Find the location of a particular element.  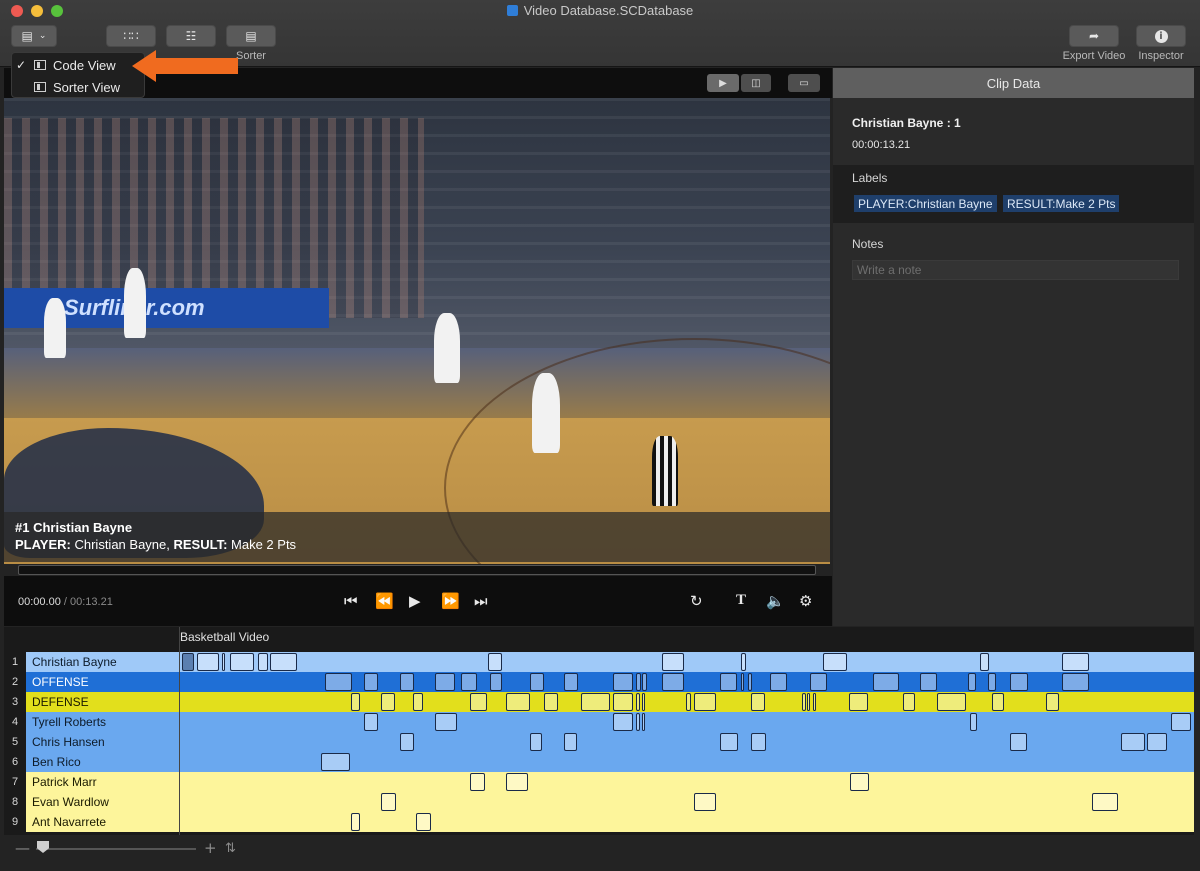

play-button: ▶ is located at coordinates (415, 601).